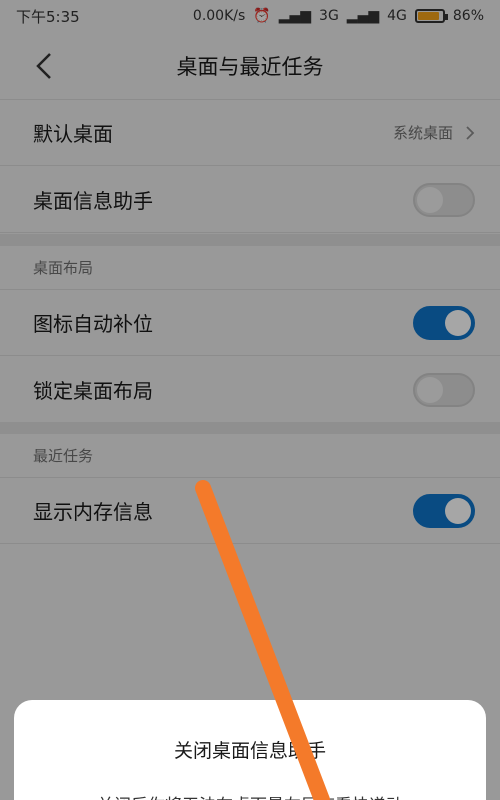 This screenshot has width=500, height=800. I want to click on dialog-title: 关闭桌面信息助手, so click(249, 751).